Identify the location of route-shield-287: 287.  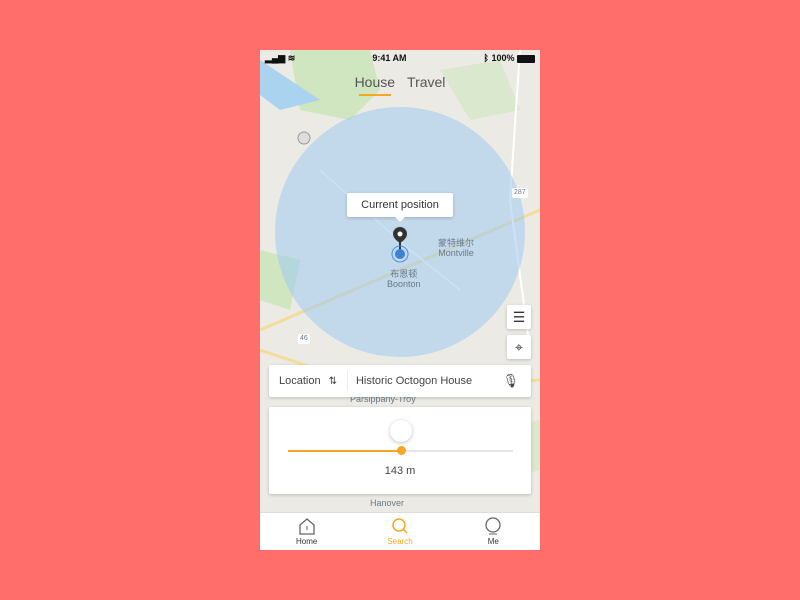
(520, 193).